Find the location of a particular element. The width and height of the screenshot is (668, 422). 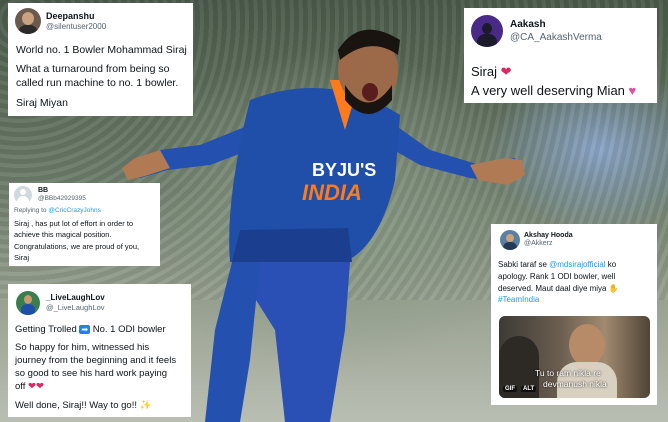

tweet-author-handle: @BBb42929395 is located at coordinates (62, 198).